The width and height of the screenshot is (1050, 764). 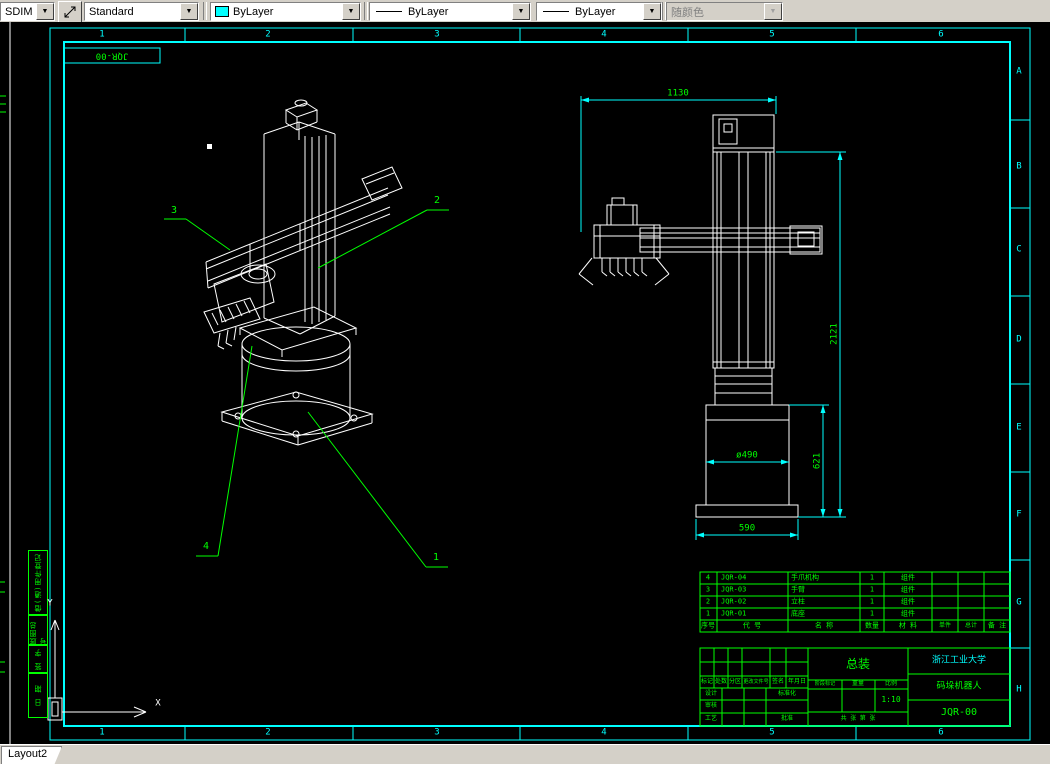 I want to click on zone-letter: H, so click(x=1019, y=689).